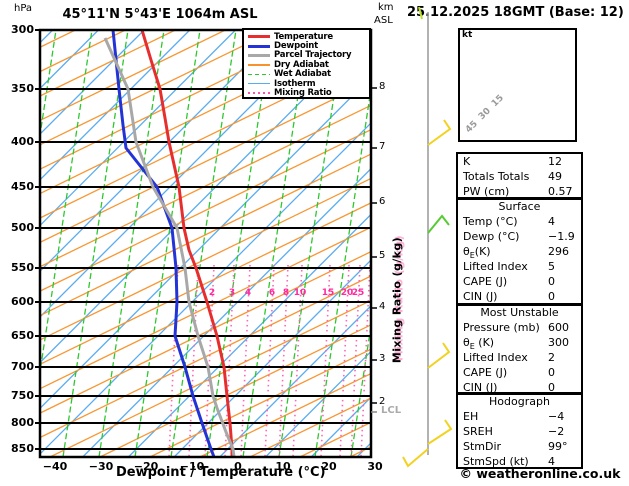 This screenshot has height=486, width=629. What do you see at coordinates (397, 300) in the screenshot?
I see `mixing-ratio-axis-label: Mixing Ratio (g/kg)` at bounding box center [397, 300].